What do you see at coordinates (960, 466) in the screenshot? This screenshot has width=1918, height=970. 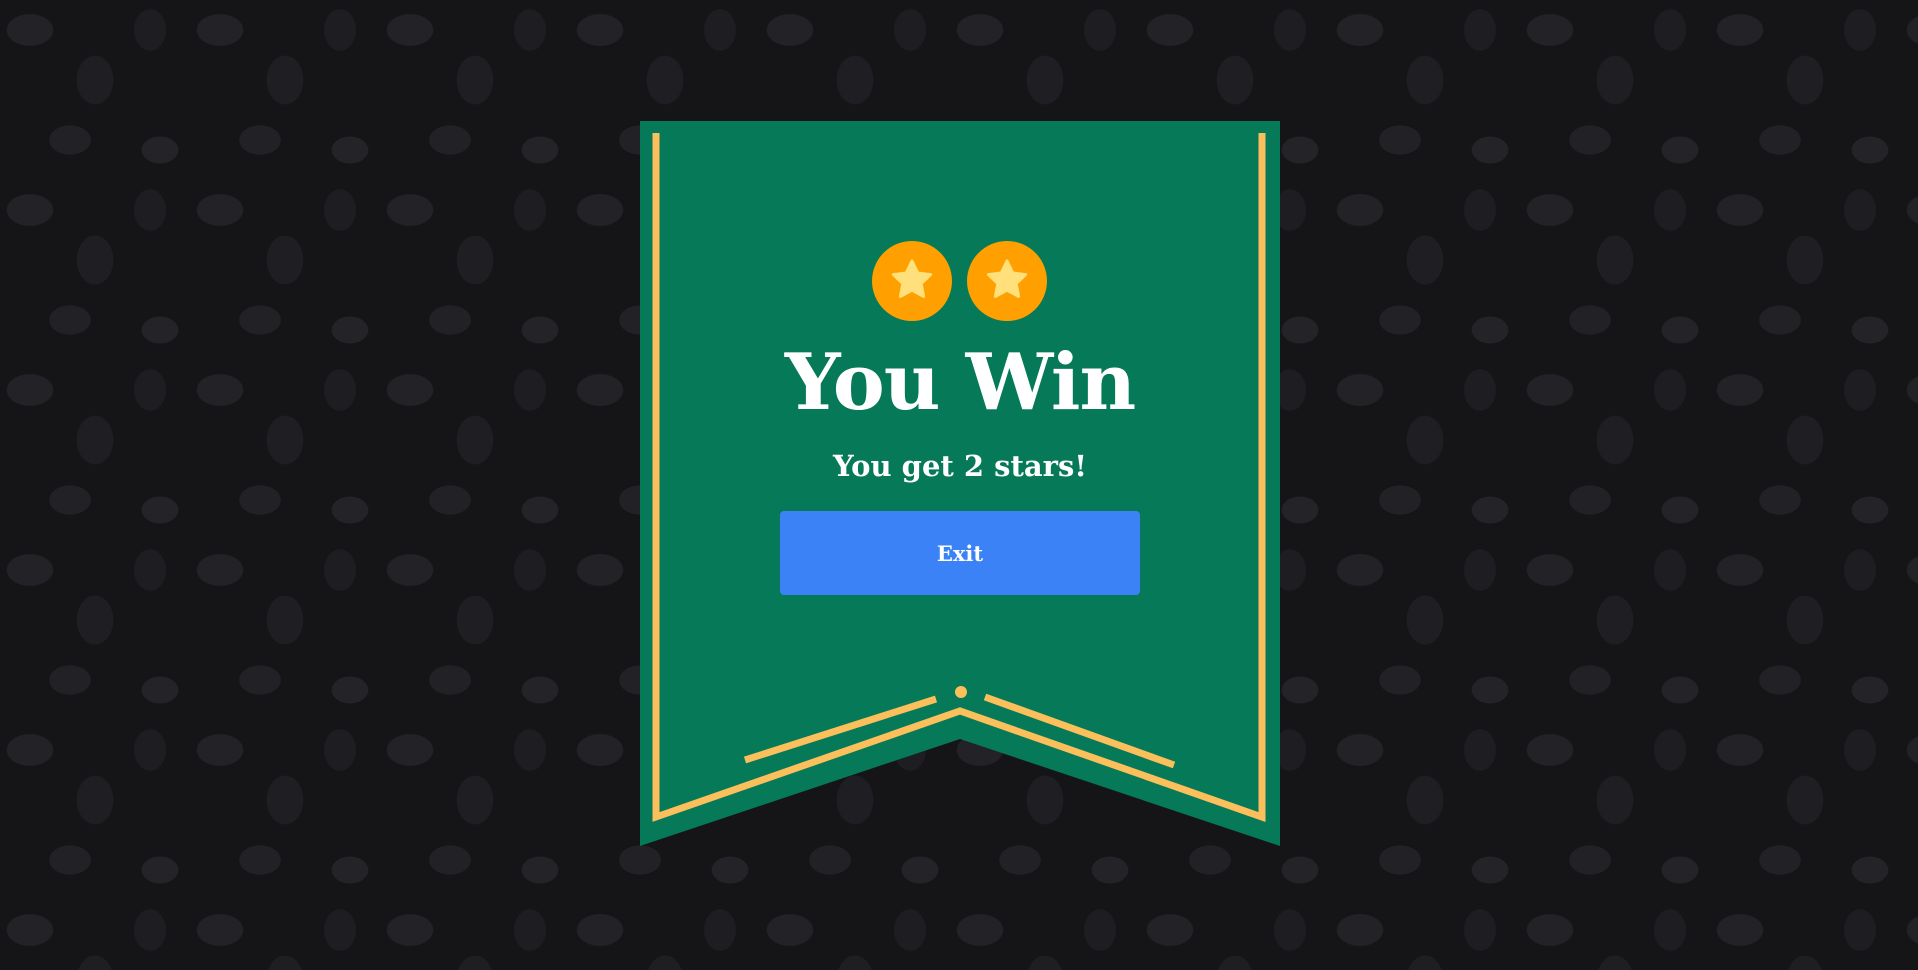 I see `result-subtitle: You get 2 stars!` at bounding box center [960, 466].